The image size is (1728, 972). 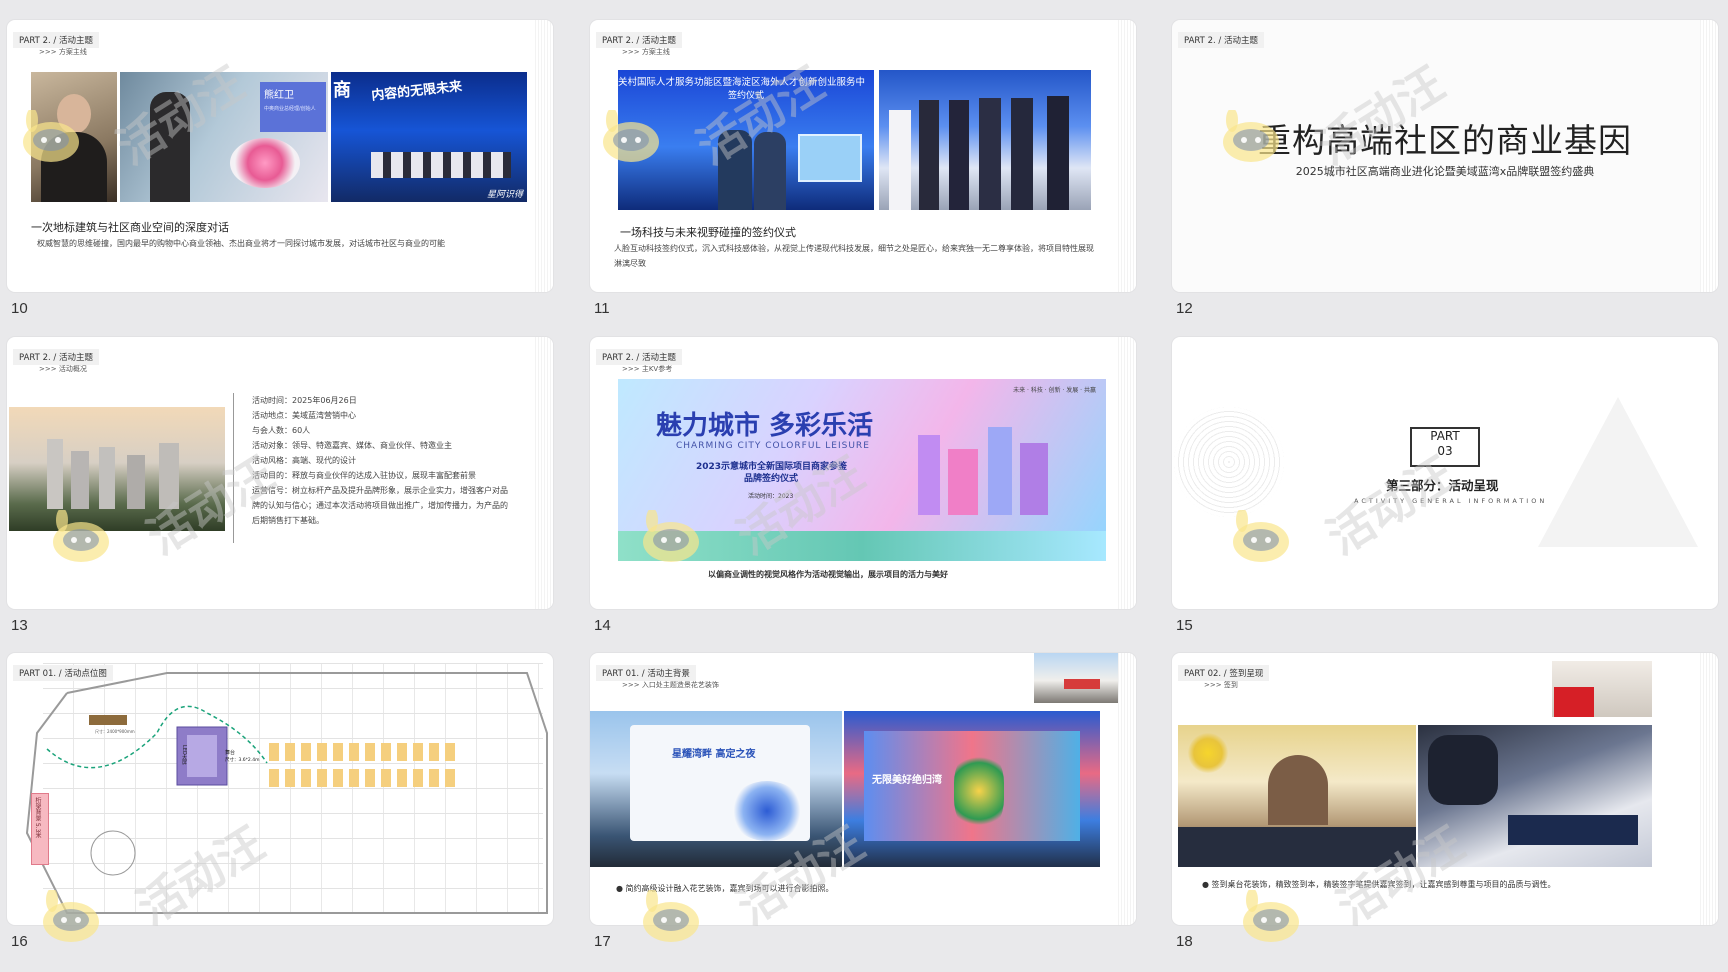 I want to click on slide-caption: 一次地标建筑与社区商业空间的深度对话, so click(x=130, y=227).